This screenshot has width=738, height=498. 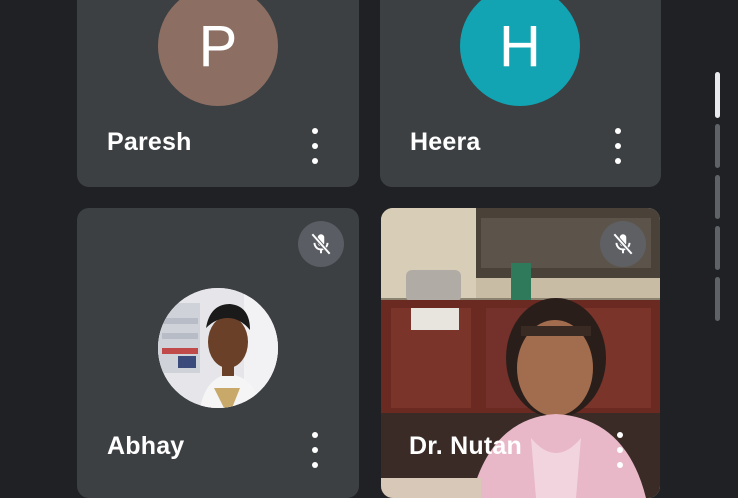 What do you see at coordinates (465, 446) in the screenshot?
I see `participant-name: Dr. Nutan` at bounding box center [465, 446].